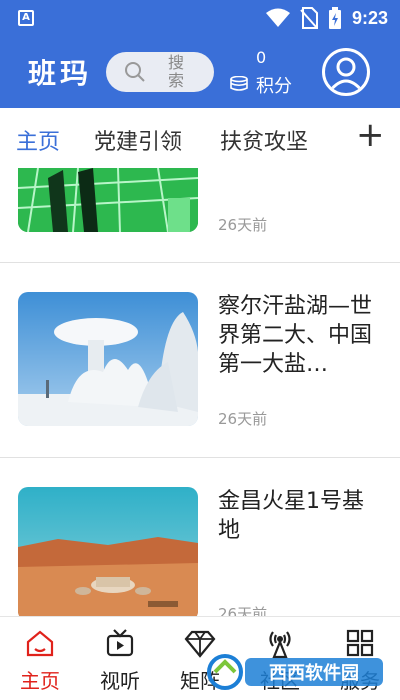  What do you see at coordinates (160, 72) in the screenshot?
I see `search-button: 搜索` at bounding box center [160, 72].